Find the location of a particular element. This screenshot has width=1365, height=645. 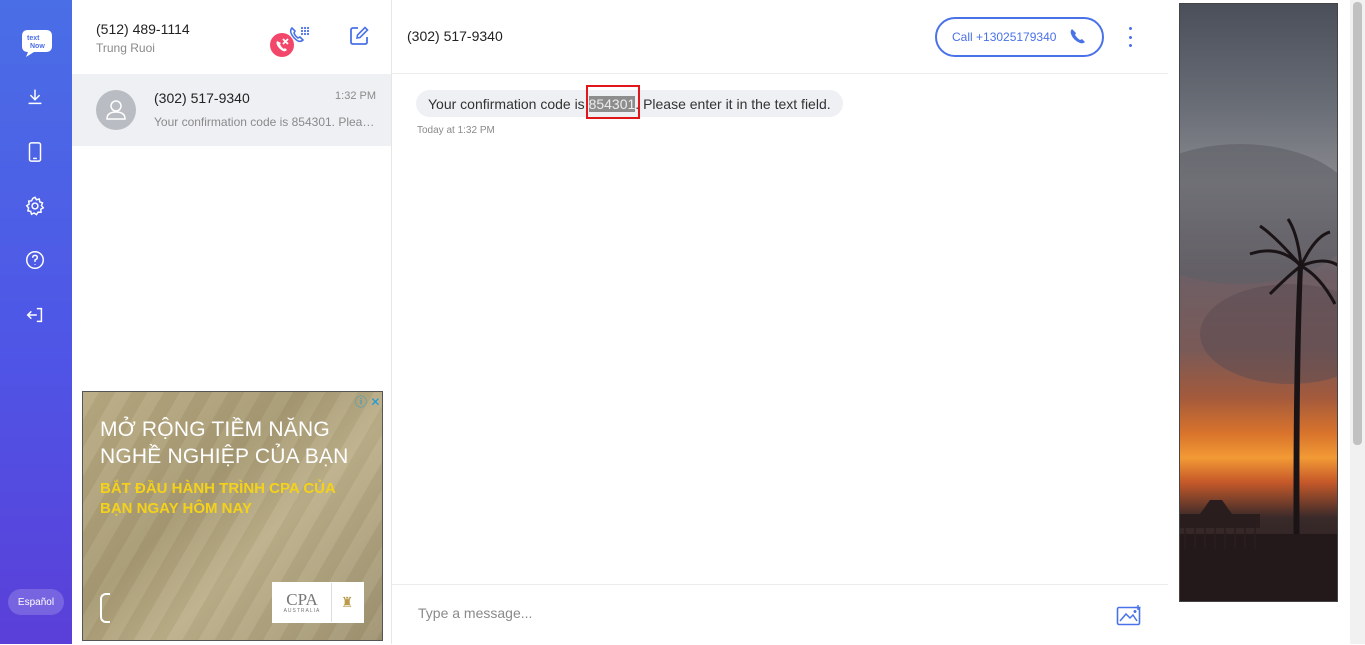

phone-device-icon is located at coordinates (35, 152).